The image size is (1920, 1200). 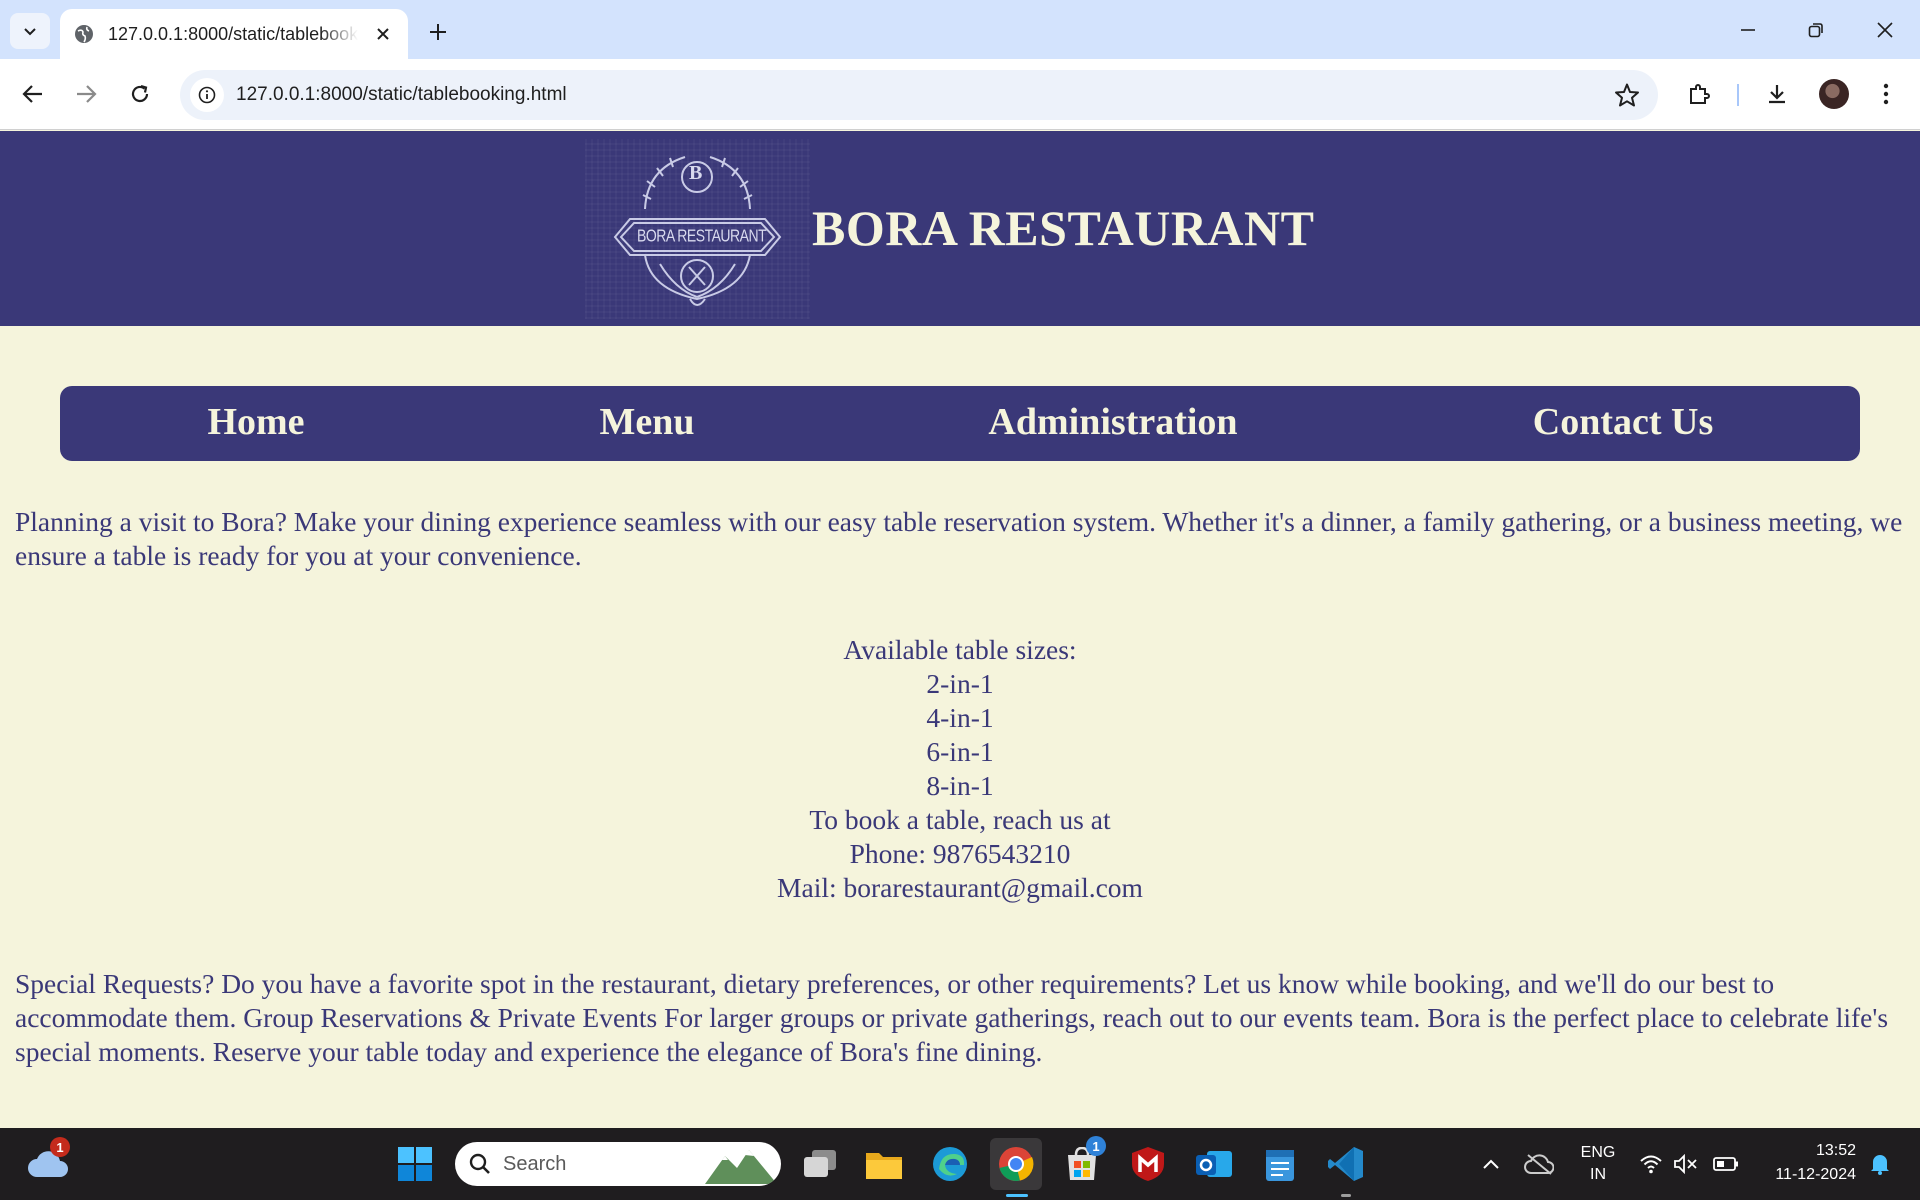 I want to click on start-button, so click(x=415, y=1164).